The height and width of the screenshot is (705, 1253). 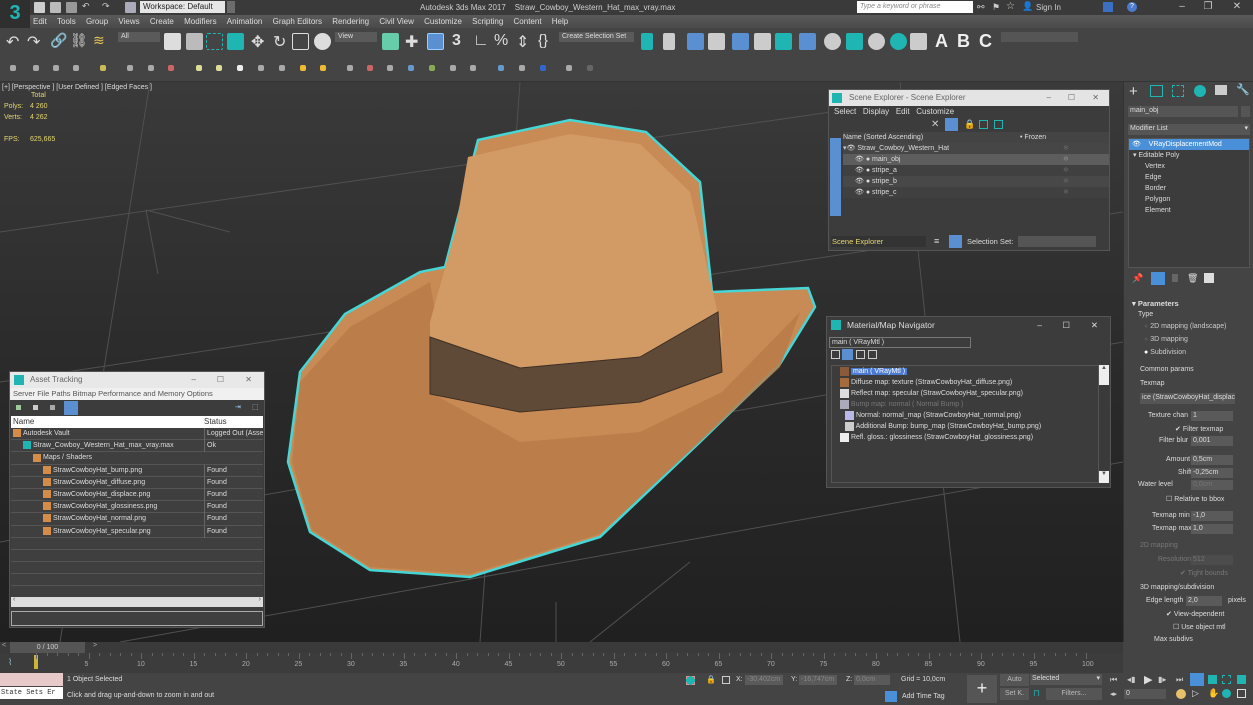 What do you see at coordinates (1175, 278) in the screenshot?
I see `make-unique-icon` at bounding box center [1175, 278].